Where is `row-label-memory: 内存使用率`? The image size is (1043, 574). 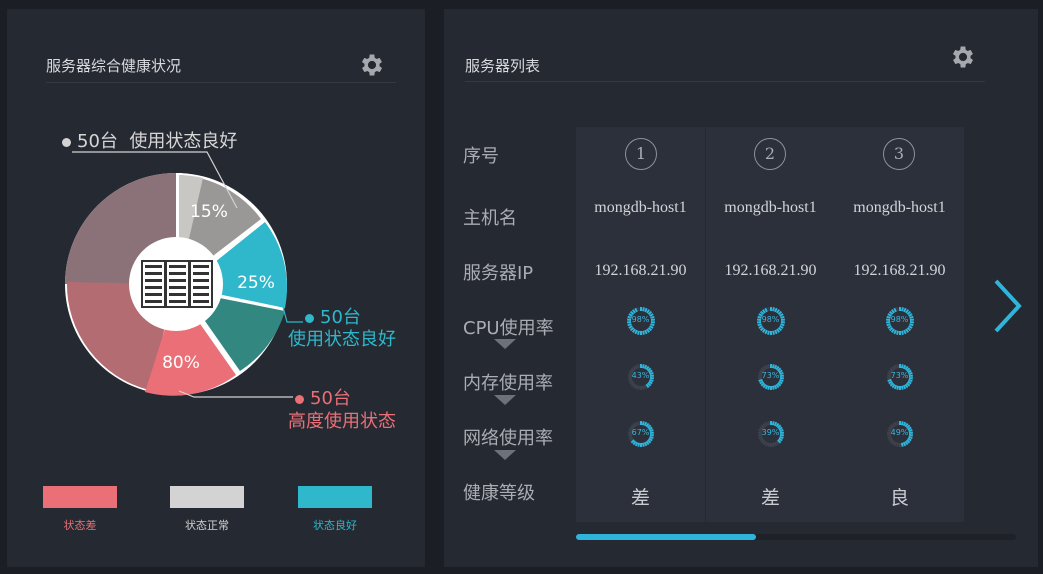
row-label-memory: 内存使用率 is located at coordinates (508, 383).